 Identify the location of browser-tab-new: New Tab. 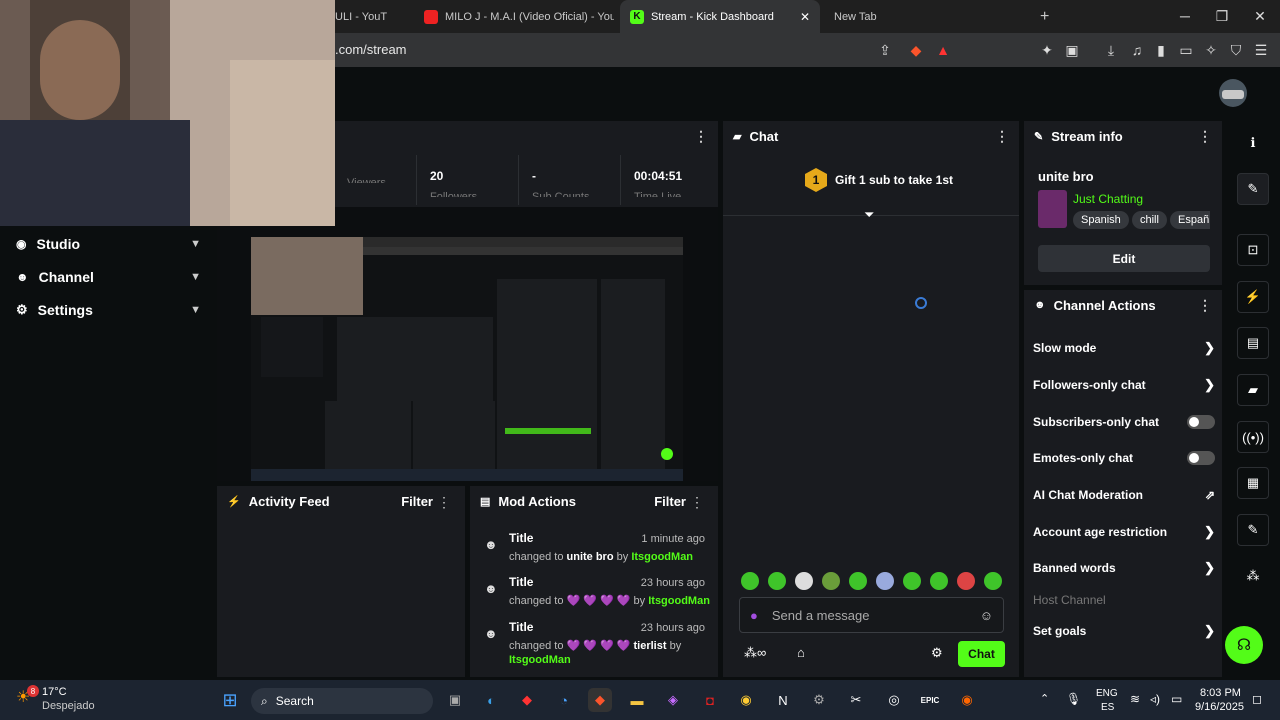
(924, 16).